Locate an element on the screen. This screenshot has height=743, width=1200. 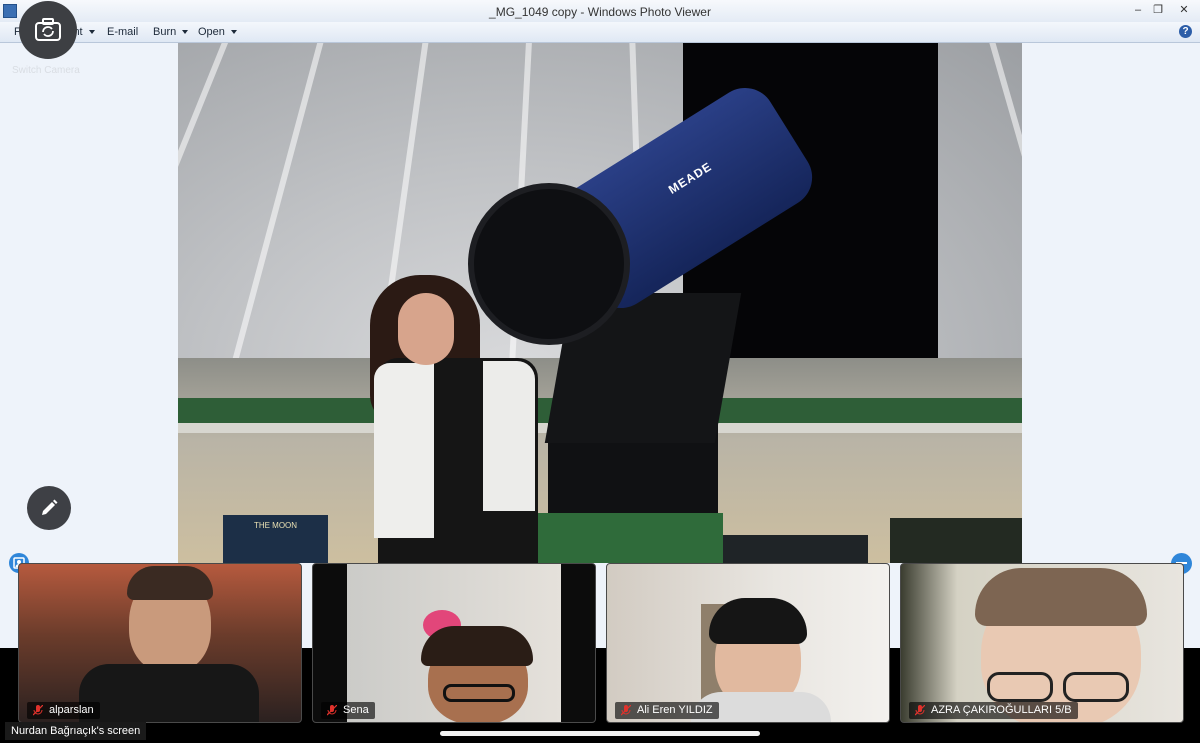
menu-burn: Burn is located at coordinates (171, 32).